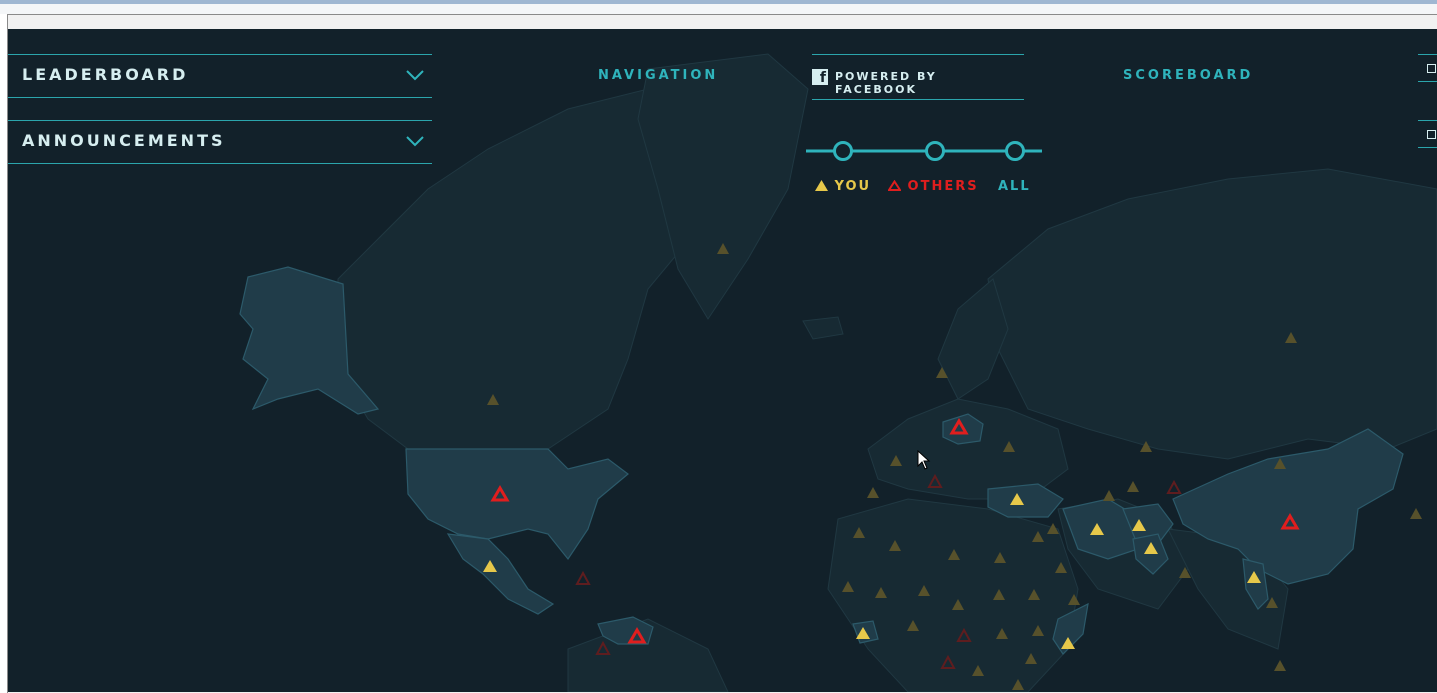 The width and height of the screenshot is (1437, 693). Describe the element at coordinates (124, 140) in the screenshot. I see `announcements-title: ANNOUNCEMENTS` at that location.